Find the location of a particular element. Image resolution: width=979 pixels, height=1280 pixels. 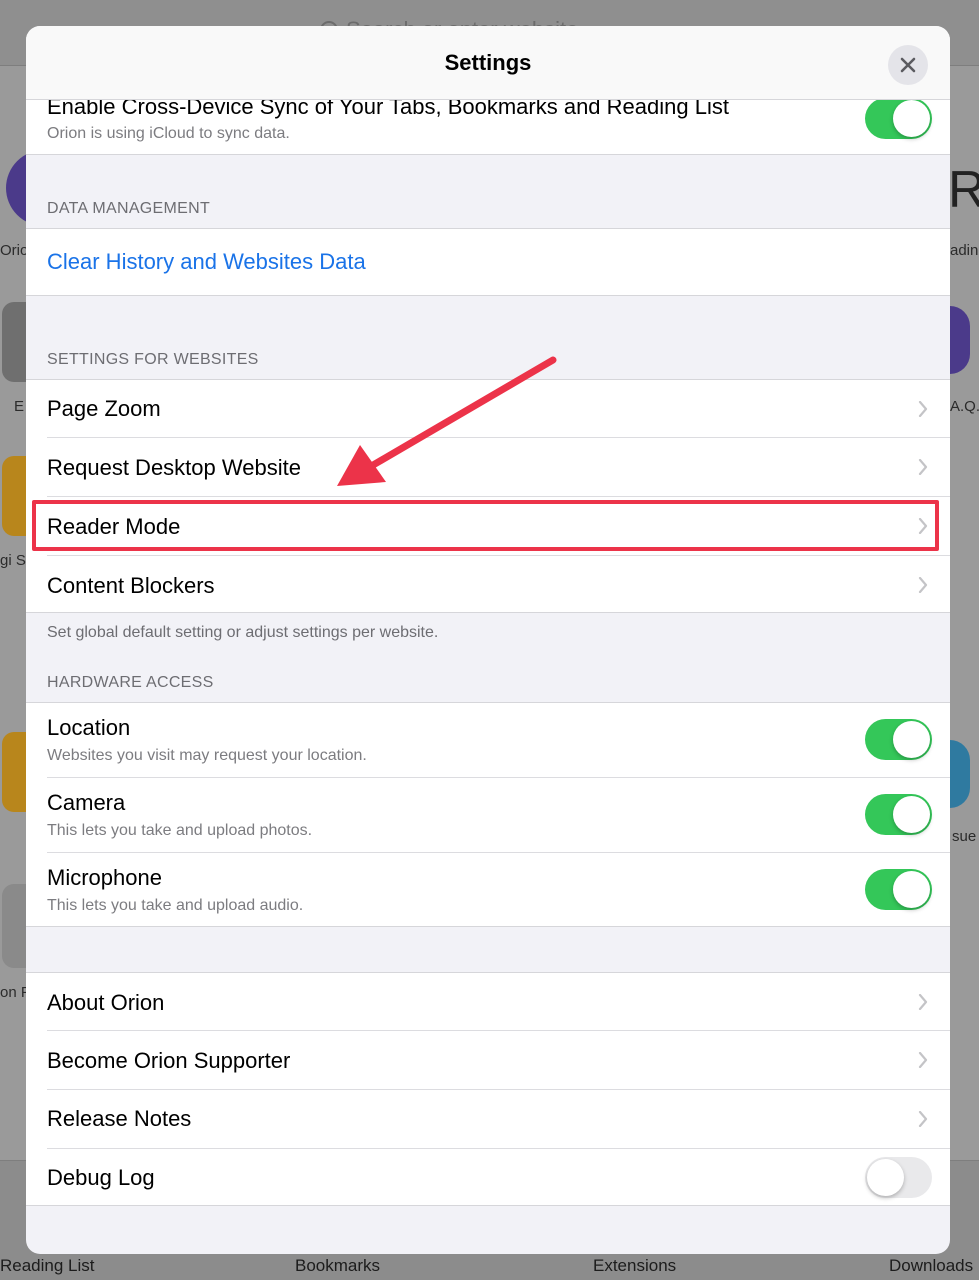

page-zoom-label: Page Zoom is located at coordinates (104, 408).